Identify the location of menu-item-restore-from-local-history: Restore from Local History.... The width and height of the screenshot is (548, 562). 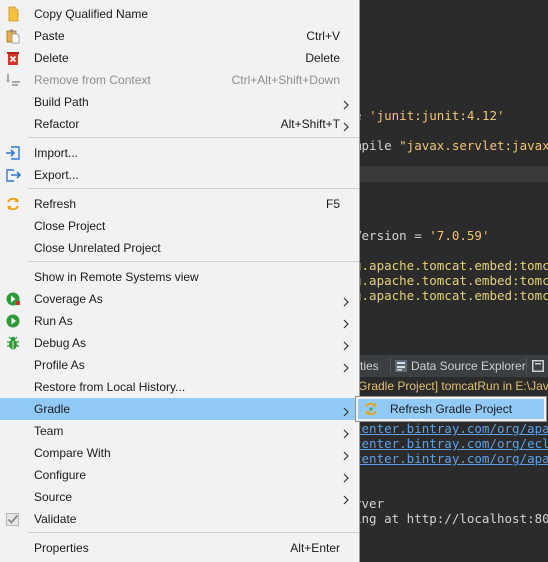
(179, 387).